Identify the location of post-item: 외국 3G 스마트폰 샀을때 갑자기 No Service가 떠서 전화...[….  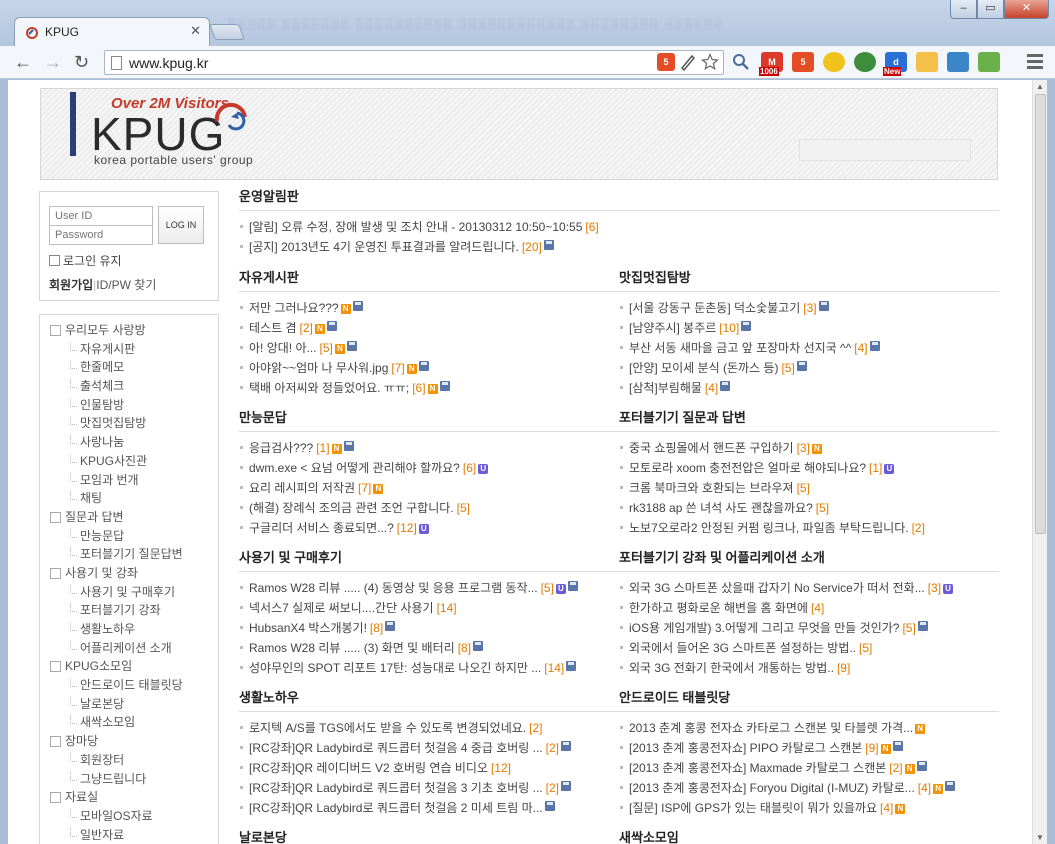
(809, 589).